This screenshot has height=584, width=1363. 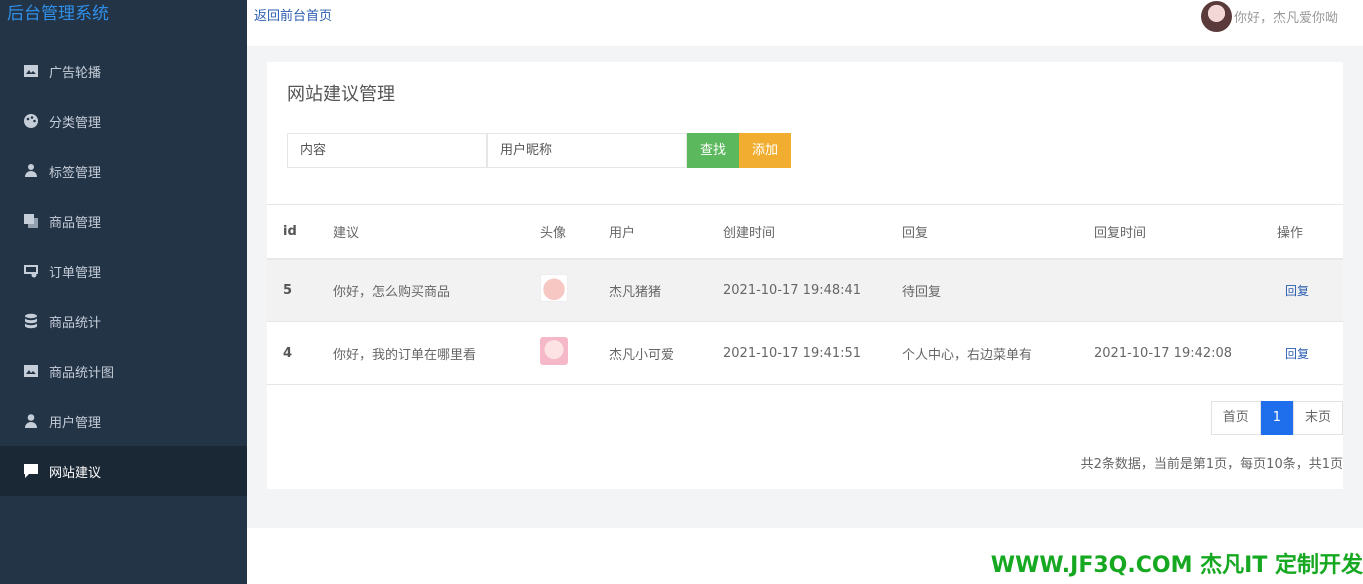 What do you see at coordinates (82, 373) in the screenshot?
I see `sidebar-item-label: 商品统计图` at bounding box center [82, 373].